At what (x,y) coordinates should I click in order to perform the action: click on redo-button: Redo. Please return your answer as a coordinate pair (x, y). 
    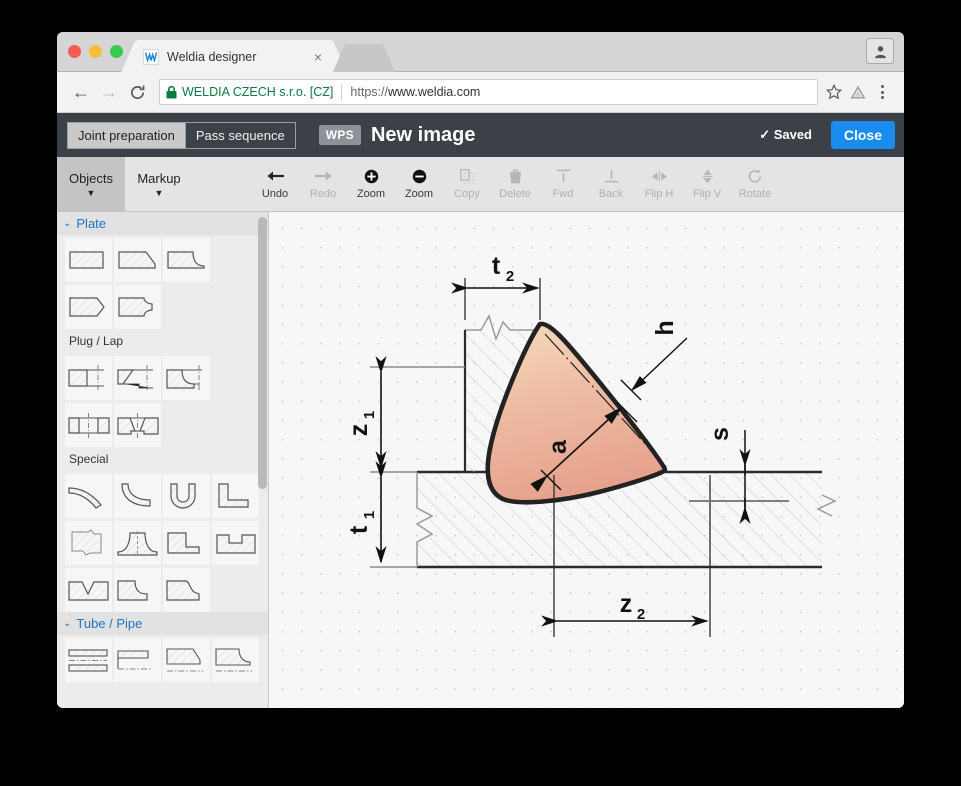
    Looking at the image, I should click on (323, 184).